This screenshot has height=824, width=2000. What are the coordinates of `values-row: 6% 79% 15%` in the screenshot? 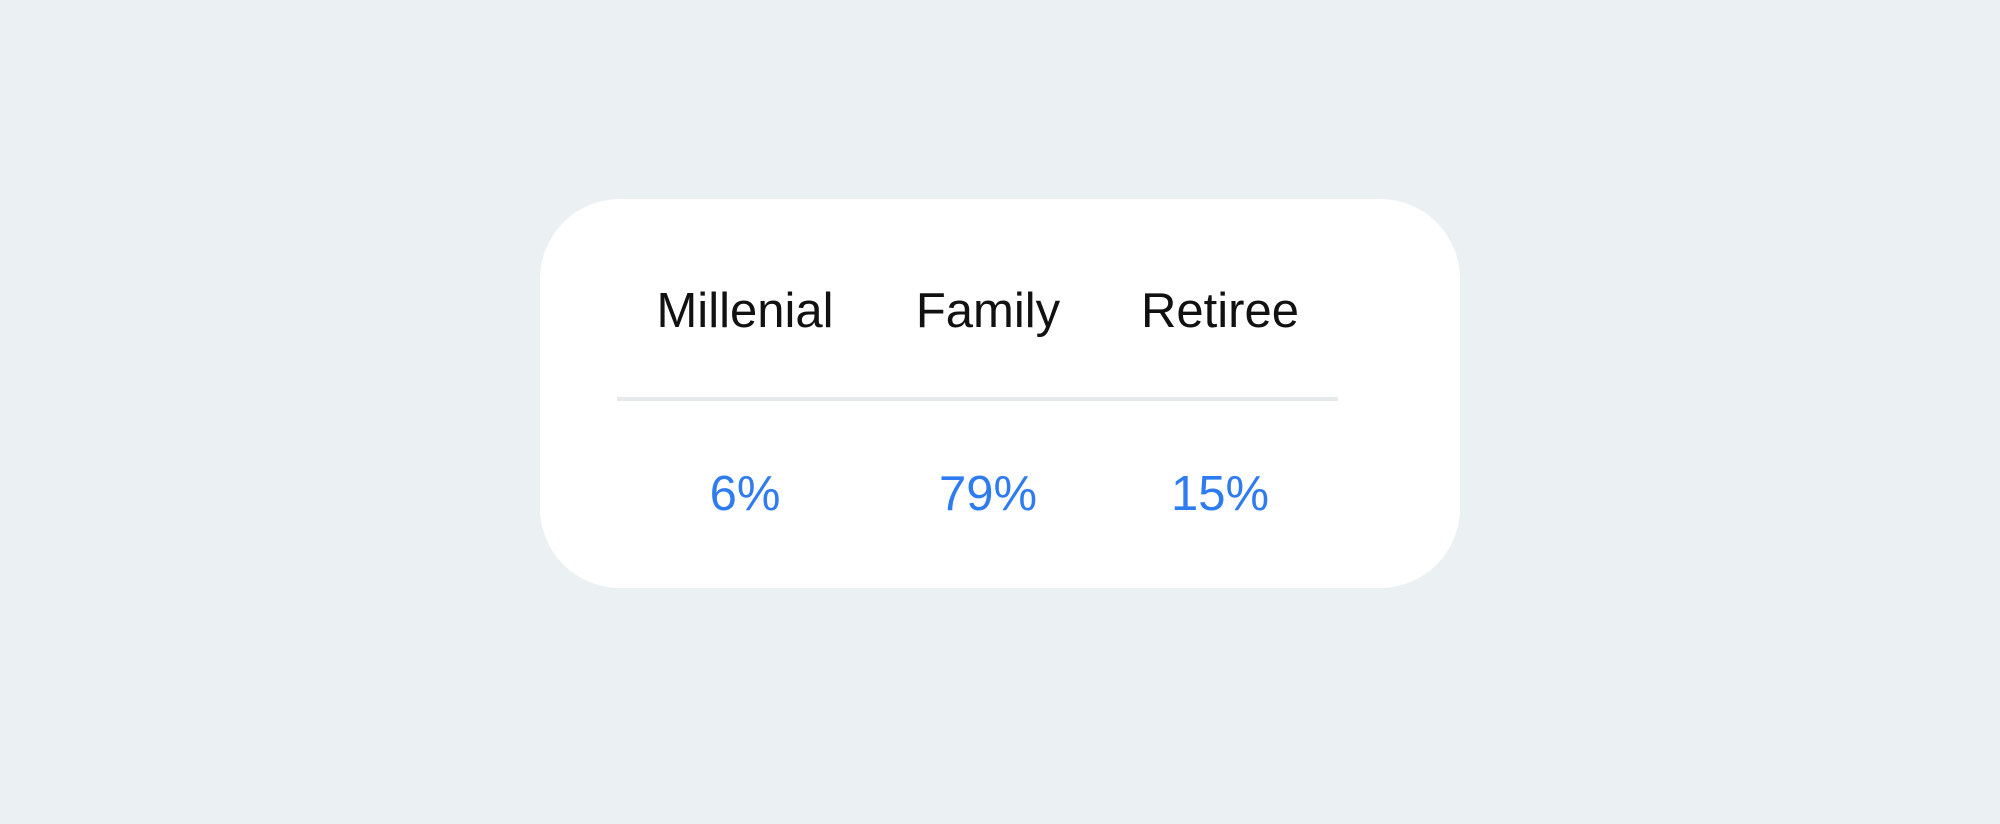 It's located at (1000, 494).